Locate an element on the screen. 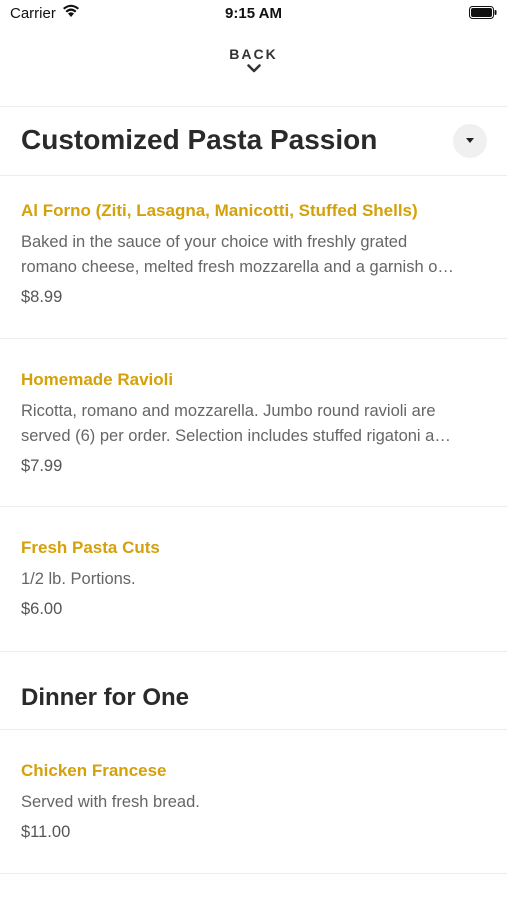  section-title: Customized Pasta Passion is located at coordinates (199, 139).